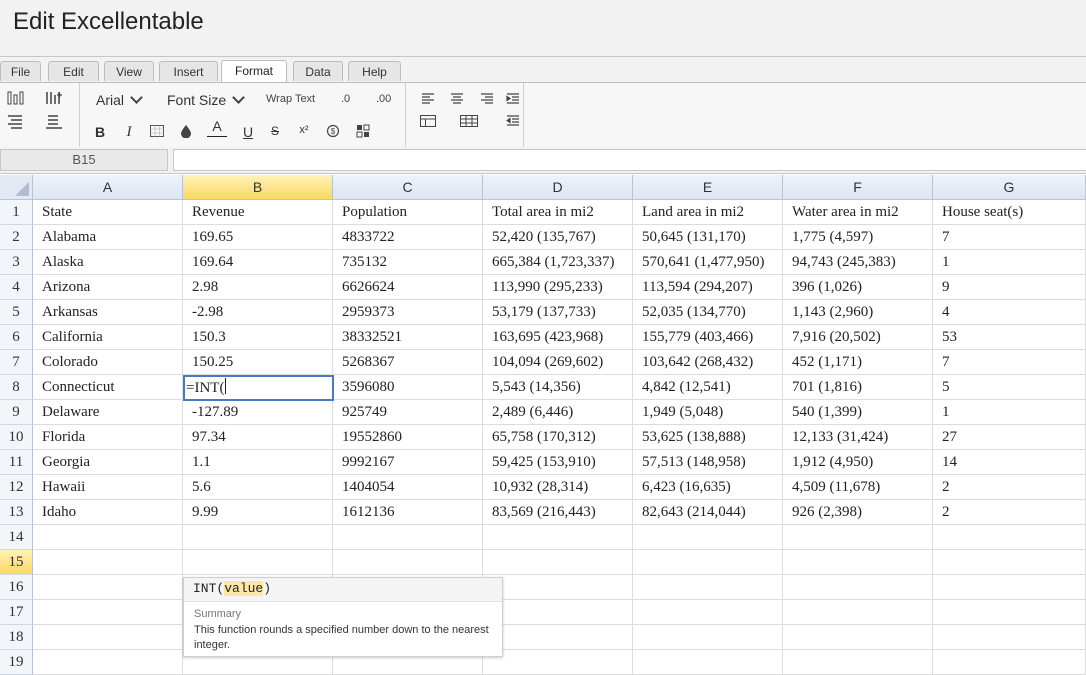  Describe the element at coordinates (108, 337) in the screenshot. I see `cell-a6: California` at that location.